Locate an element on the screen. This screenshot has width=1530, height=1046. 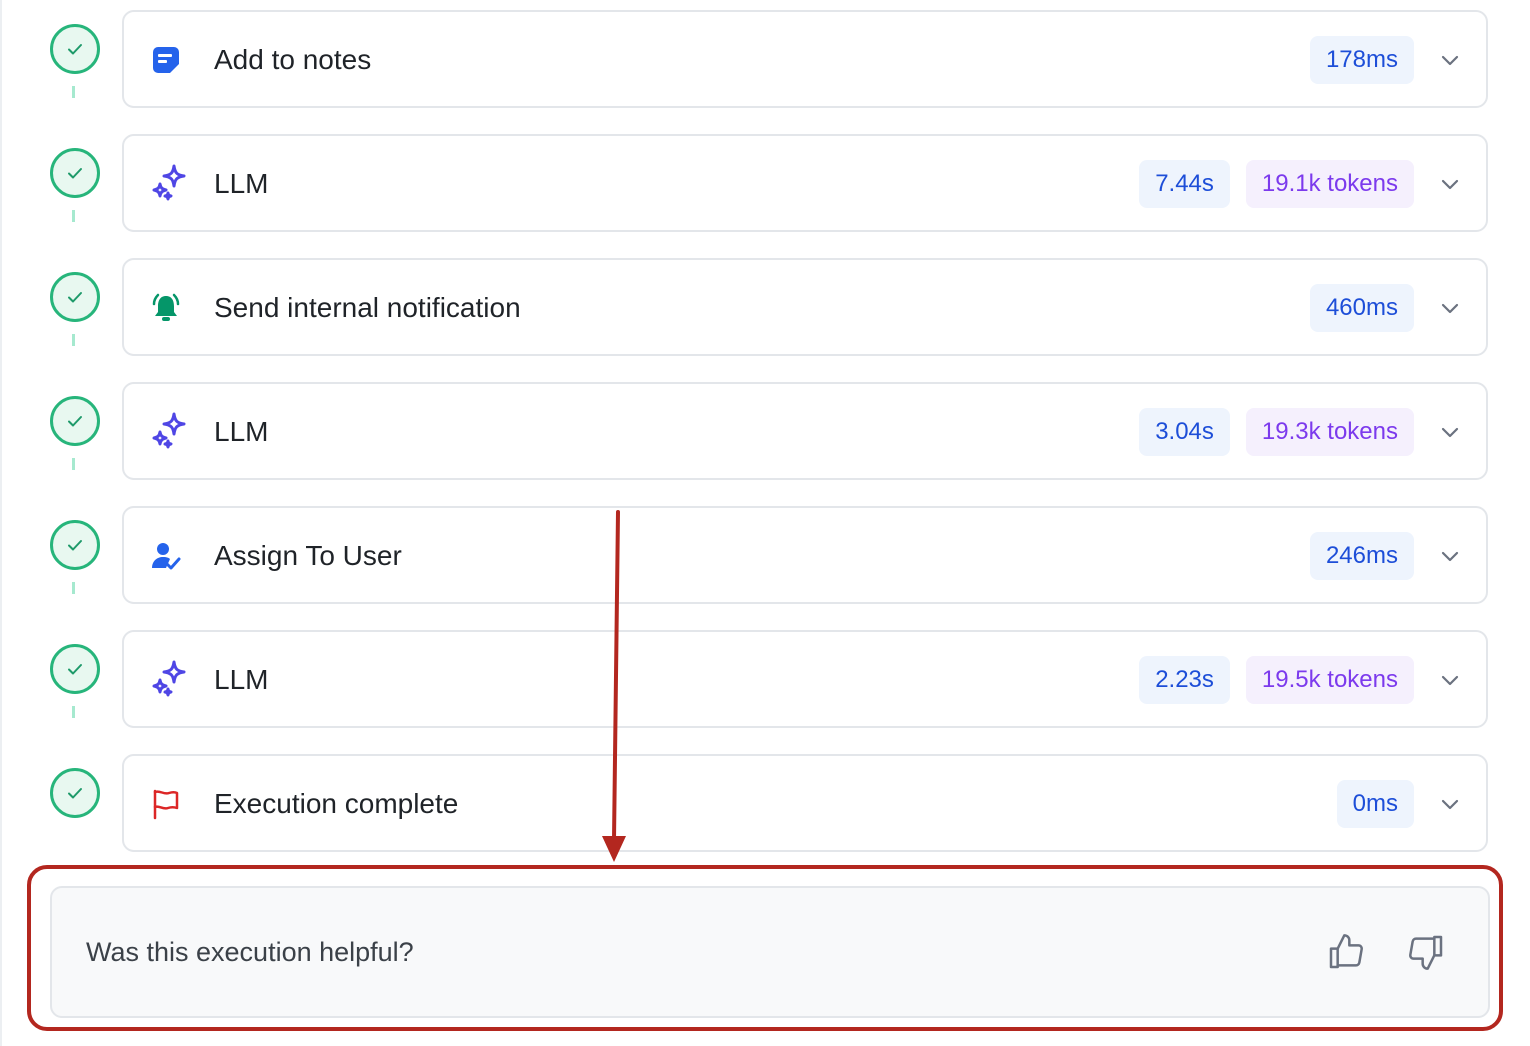
step-row: Execution complete 0ms is located at coordinates (765, 798).